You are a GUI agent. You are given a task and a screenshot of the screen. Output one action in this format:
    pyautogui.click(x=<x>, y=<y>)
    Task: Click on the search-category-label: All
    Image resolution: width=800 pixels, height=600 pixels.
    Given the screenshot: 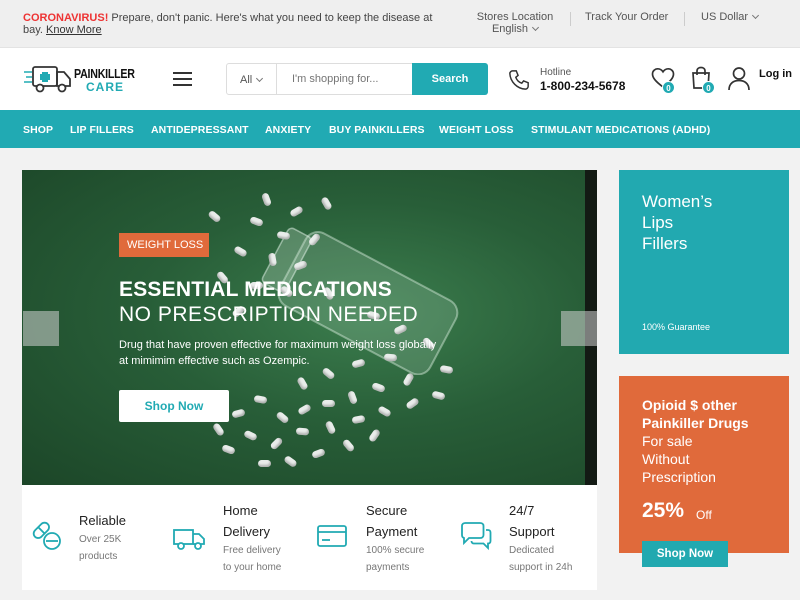 What is the action you would take?
    pyautogui.click(x=246, y=80)
    